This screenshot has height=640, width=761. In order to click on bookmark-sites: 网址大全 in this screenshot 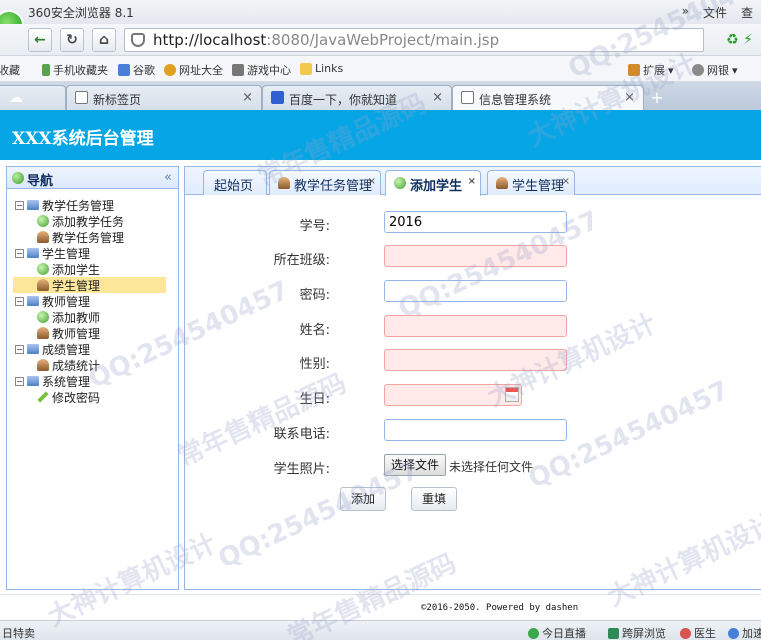, I will do `click(193, 70)`.